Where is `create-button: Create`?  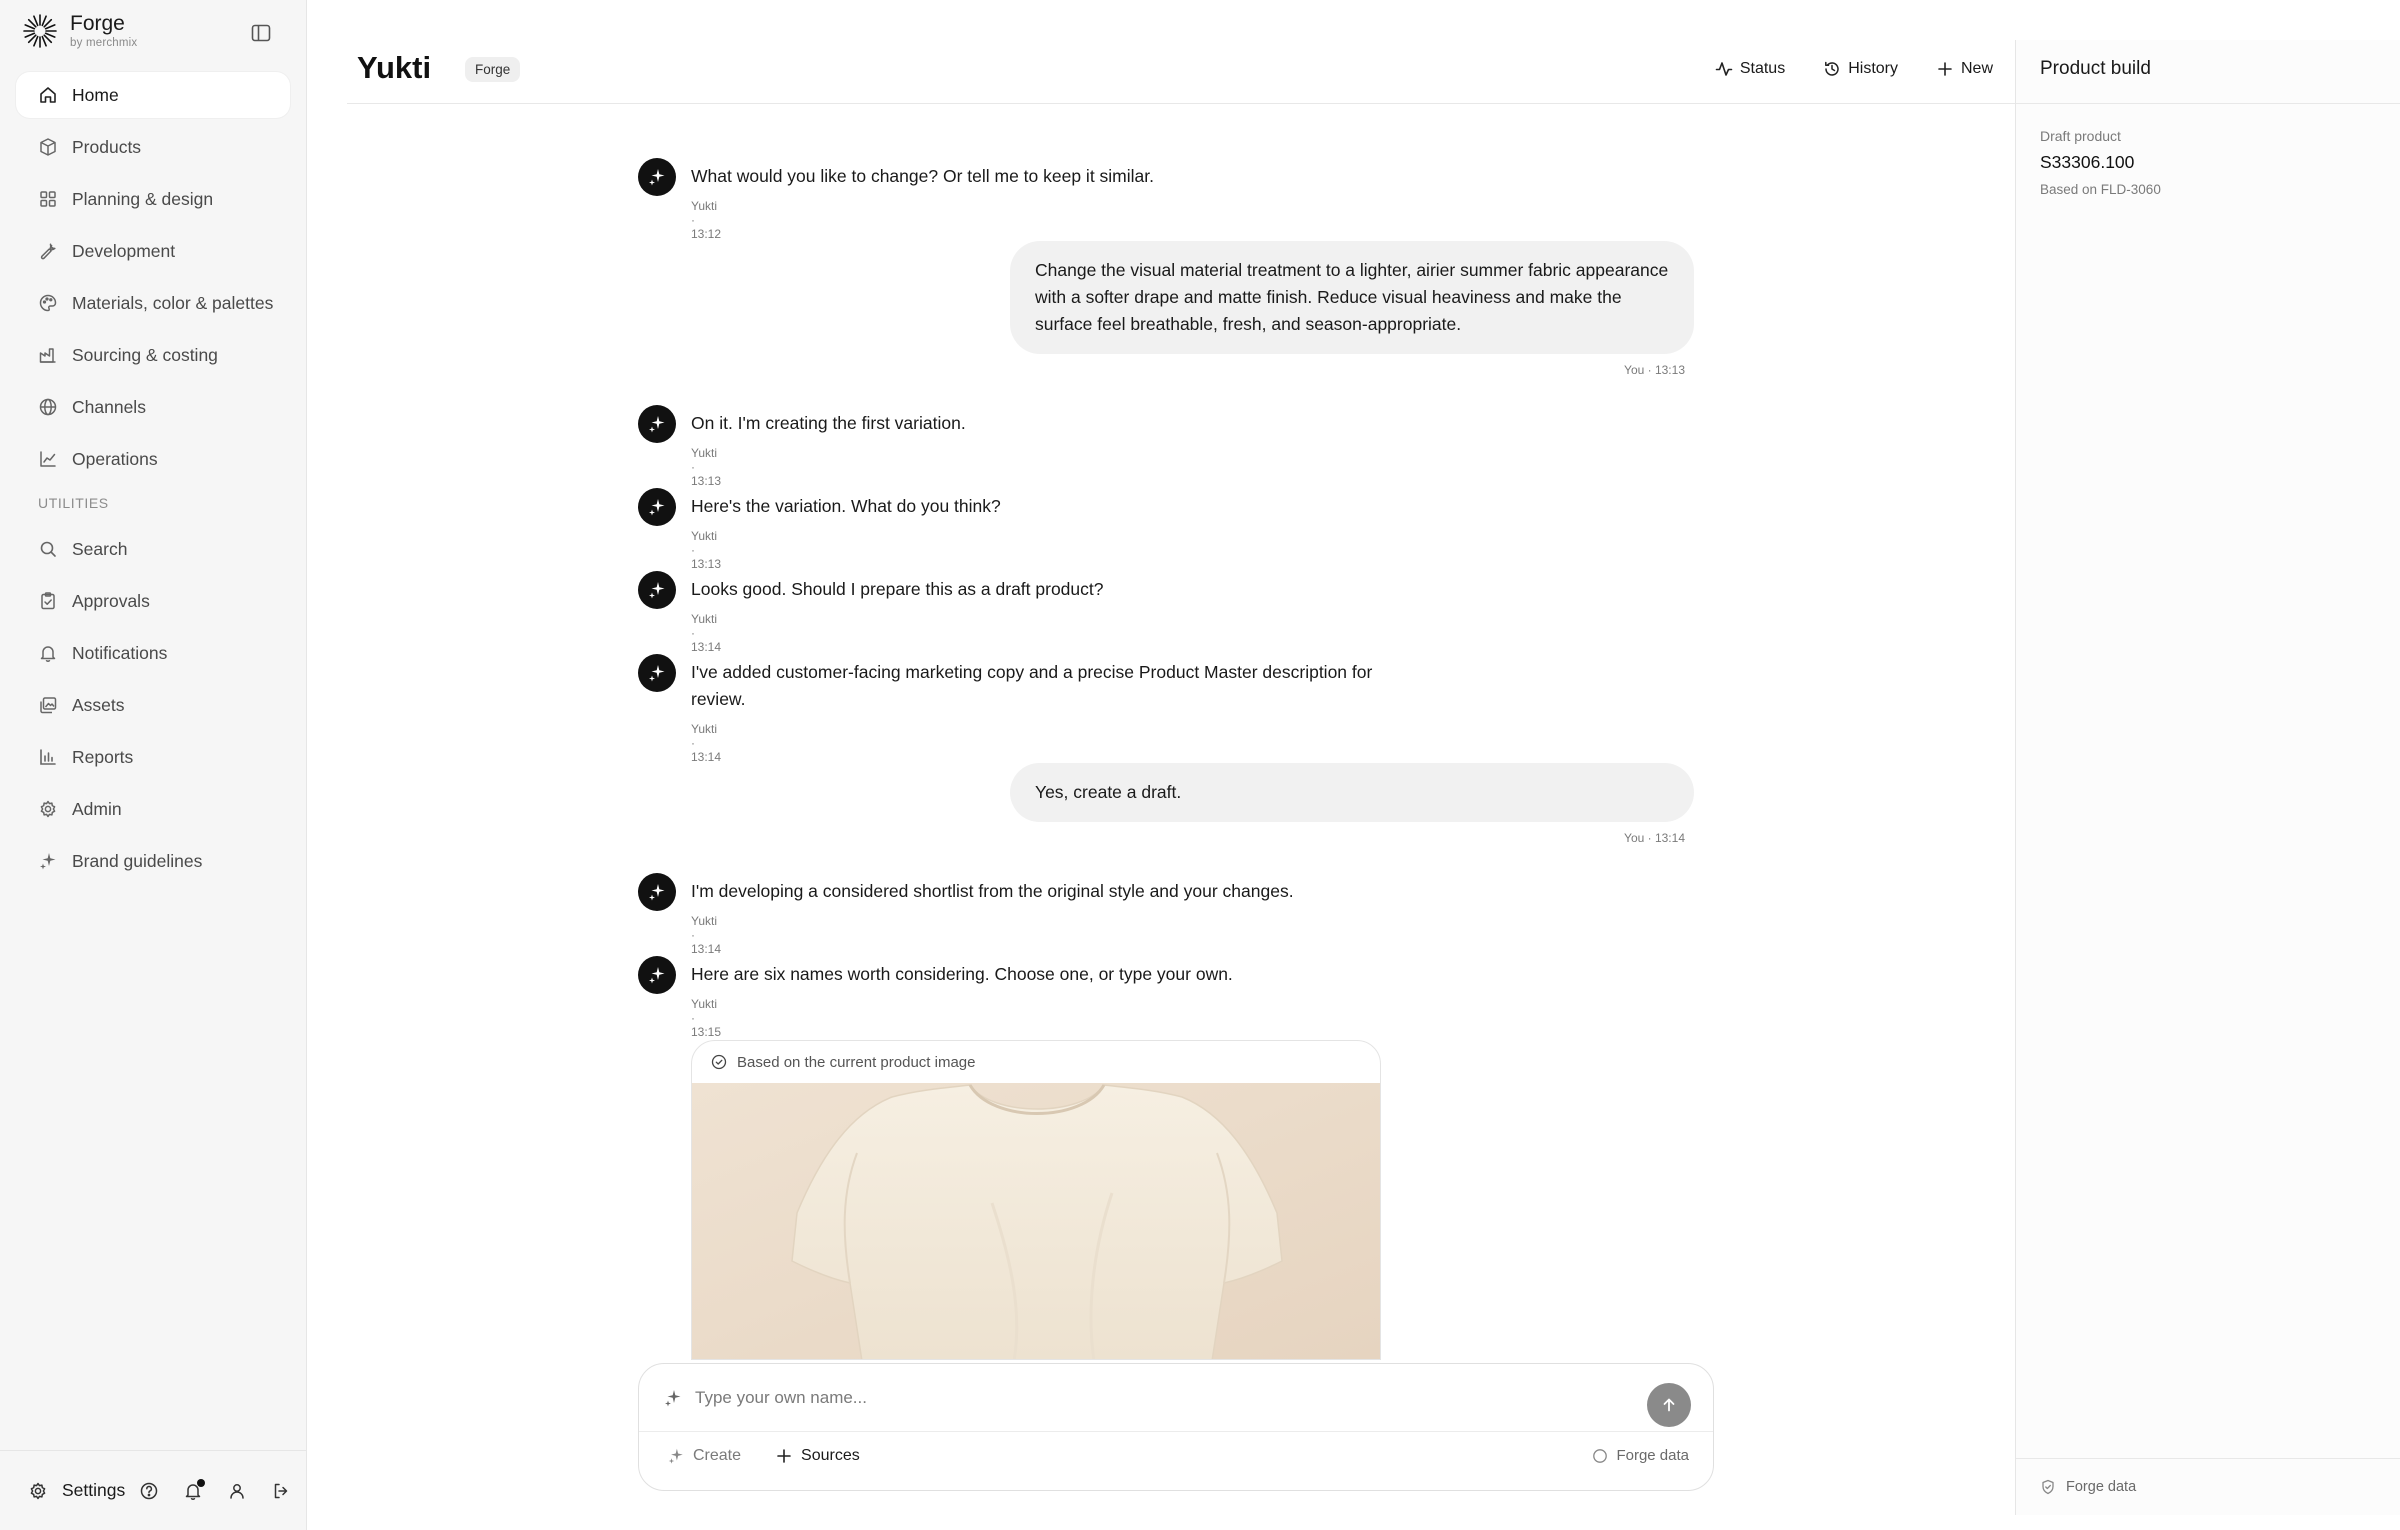
create-button: Create is located at coordinates (704, 1456).